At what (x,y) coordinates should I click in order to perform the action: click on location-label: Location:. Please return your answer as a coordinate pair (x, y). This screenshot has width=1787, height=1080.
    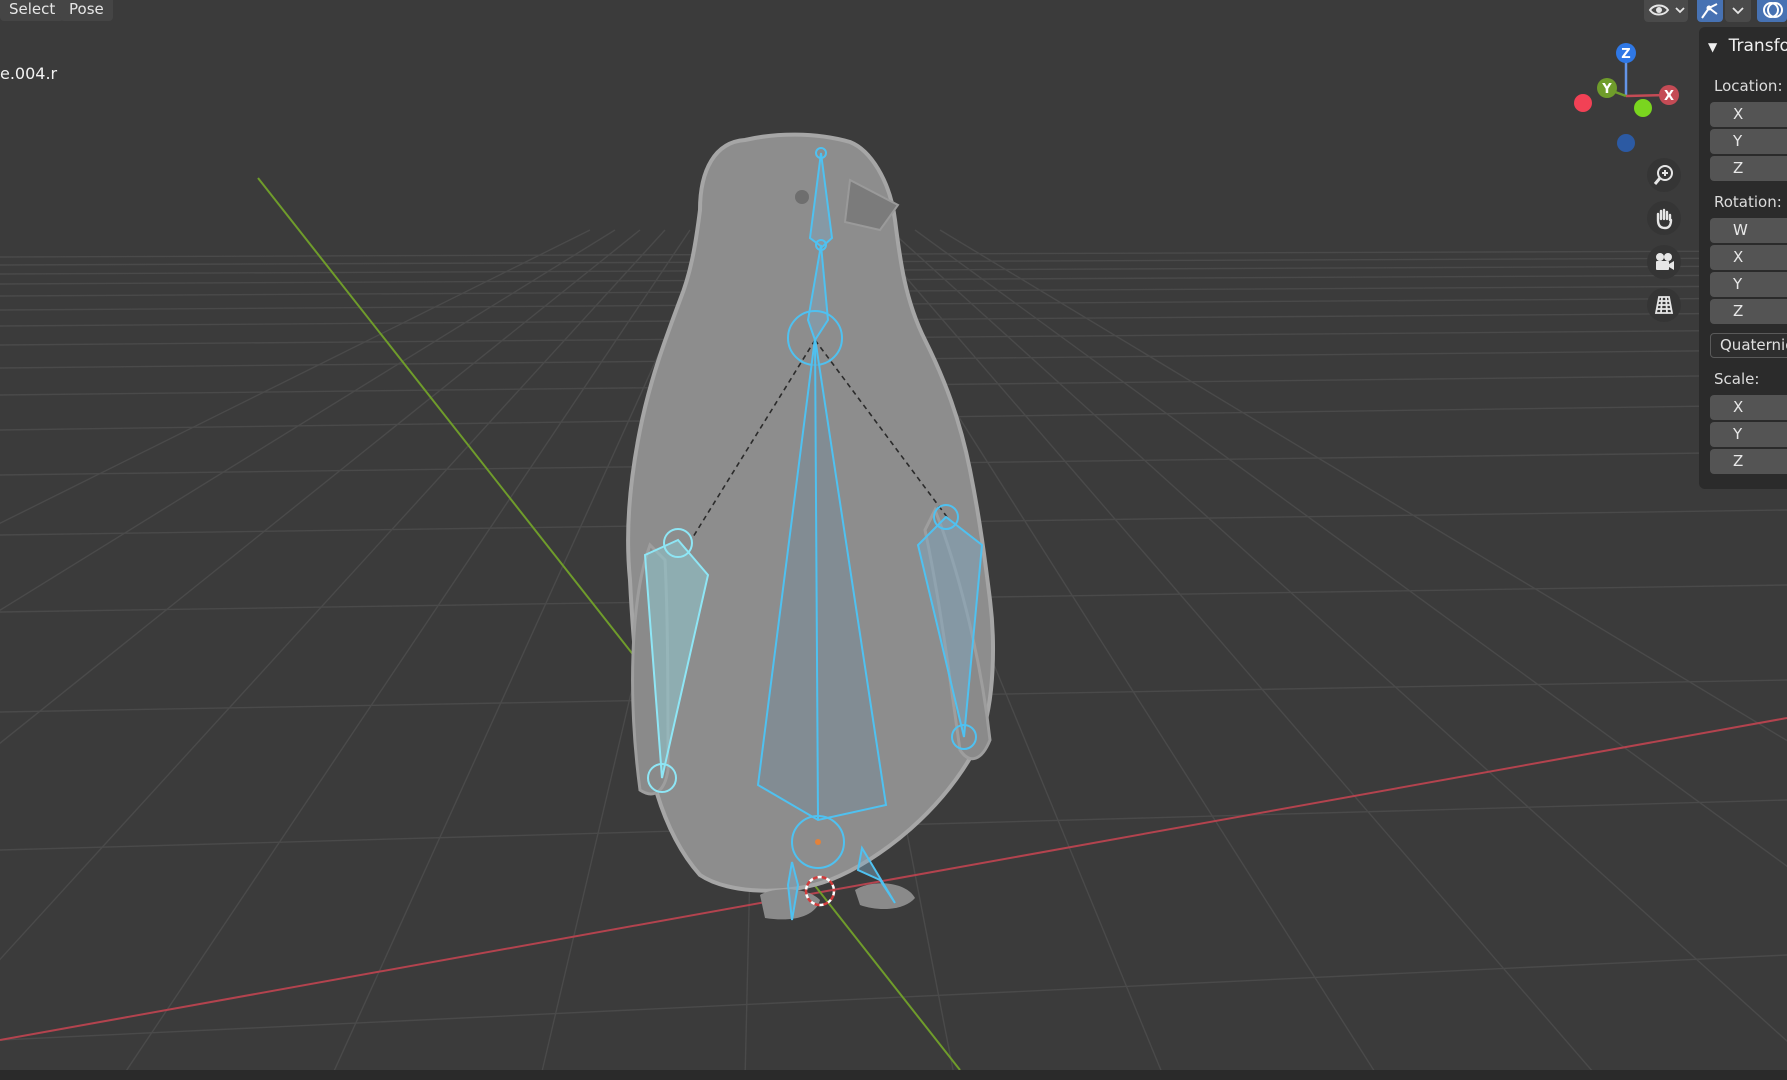
    Looking at the image, I should click on (1748, 86).